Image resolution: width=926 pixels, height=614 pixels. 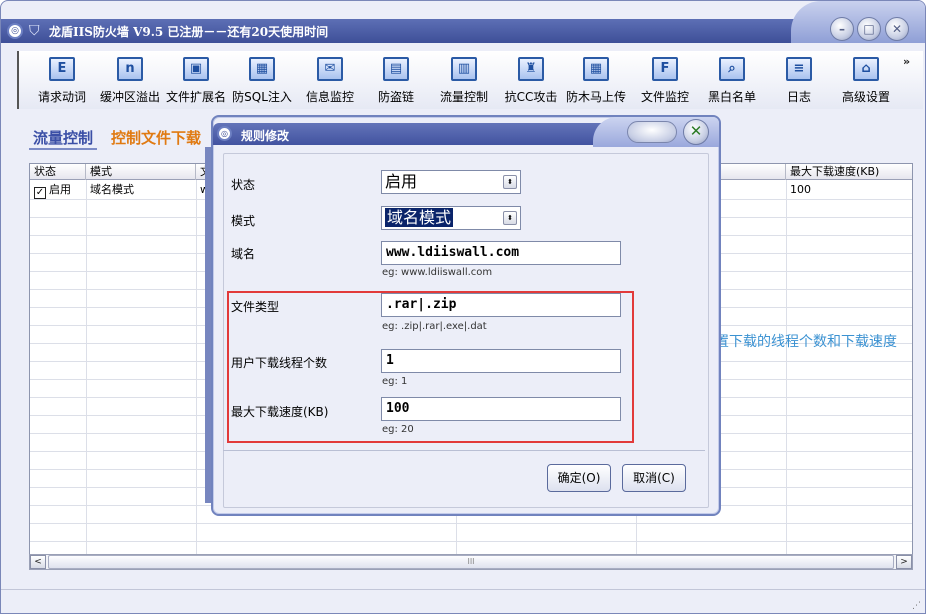 I want to click on status-select-value: 启用, so click(x=401, y=181).